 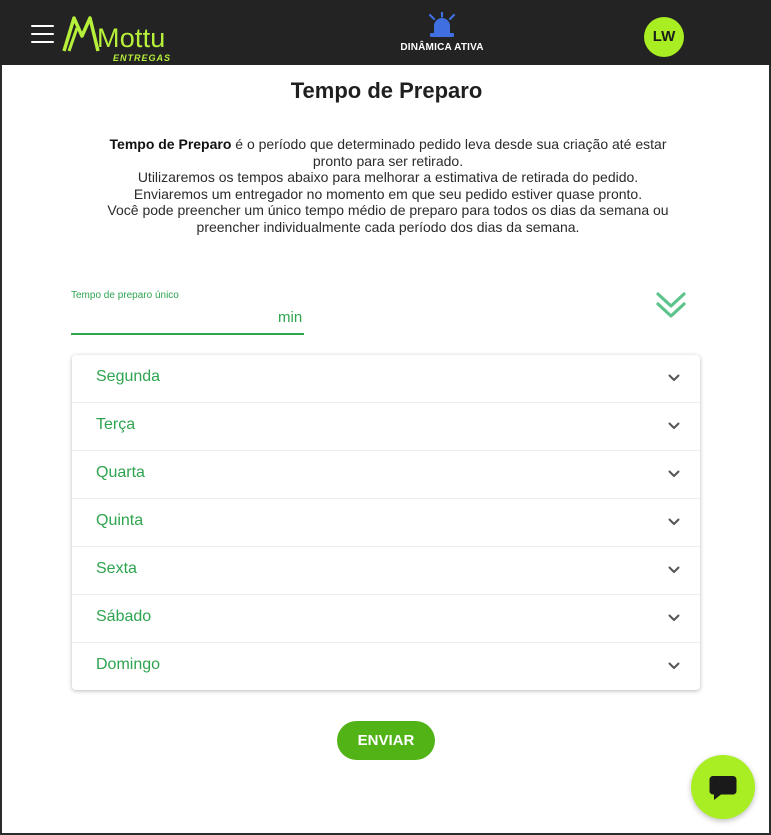 What do you see at coordinates (386, 427) in the screenshot?
I see `day-row-terca: Terça` at bounding box center [386, 427].